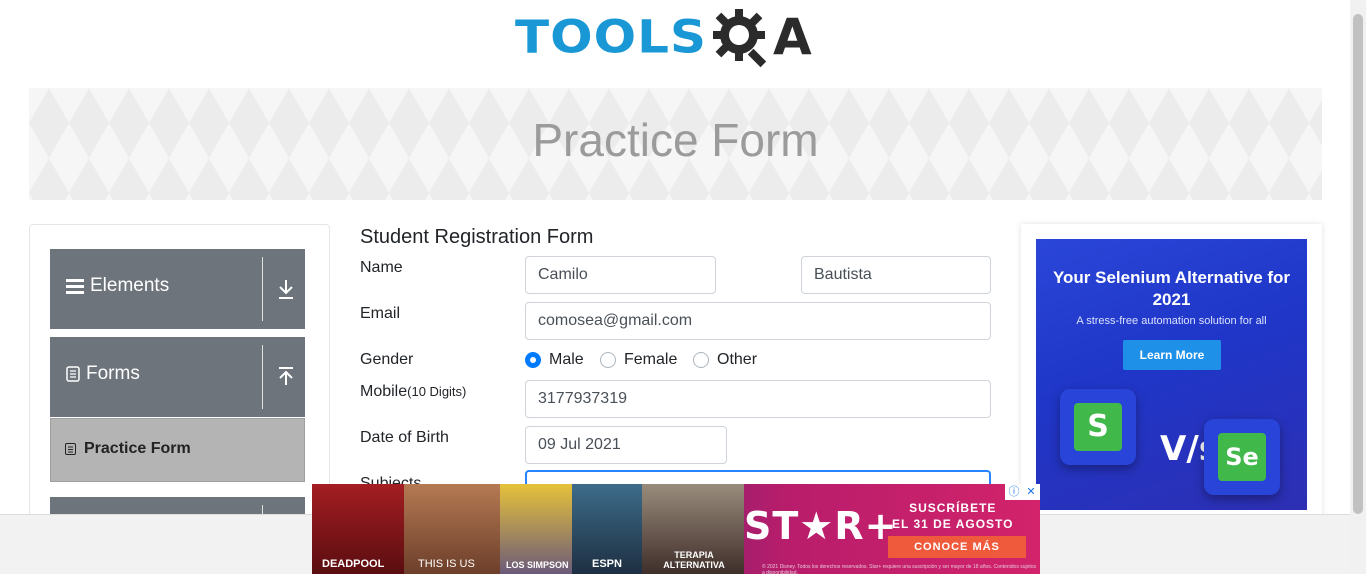 The image size is (1366, 574). What do you see at coordinates (358, 529) in the screenshot?
I see `ad-panel-deadpool: DEADPOOL` at bounding box center [358, 529].